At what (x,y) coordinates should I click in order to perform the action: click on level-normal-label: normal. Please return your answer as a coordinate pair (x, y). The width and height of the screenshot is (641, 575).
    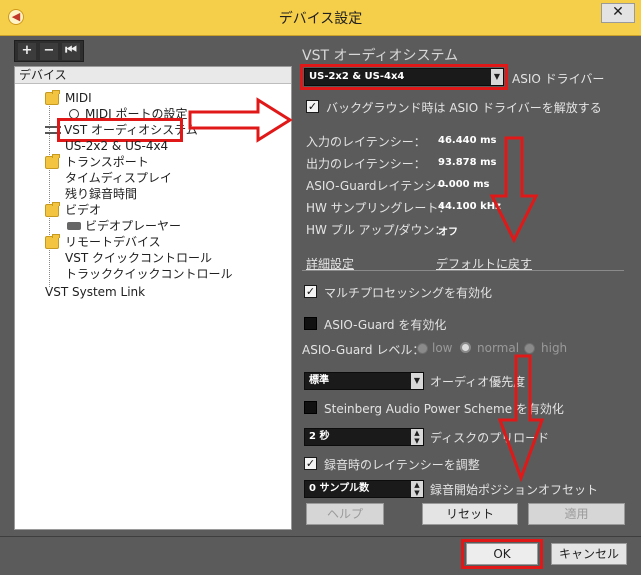
    Looking at the image, I should click on (498, 348).